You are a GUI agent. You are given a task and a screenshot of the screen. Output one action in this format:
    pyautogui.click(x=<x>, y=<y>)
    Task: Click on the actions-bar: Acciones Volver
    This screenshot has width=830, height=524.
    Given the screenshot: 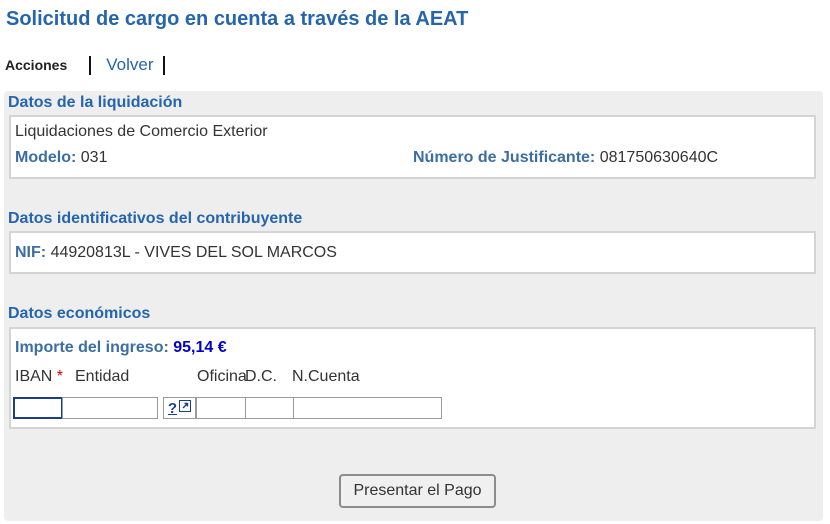 What is the action you would take?
    pyautogui.click(x=85, y=65)
    